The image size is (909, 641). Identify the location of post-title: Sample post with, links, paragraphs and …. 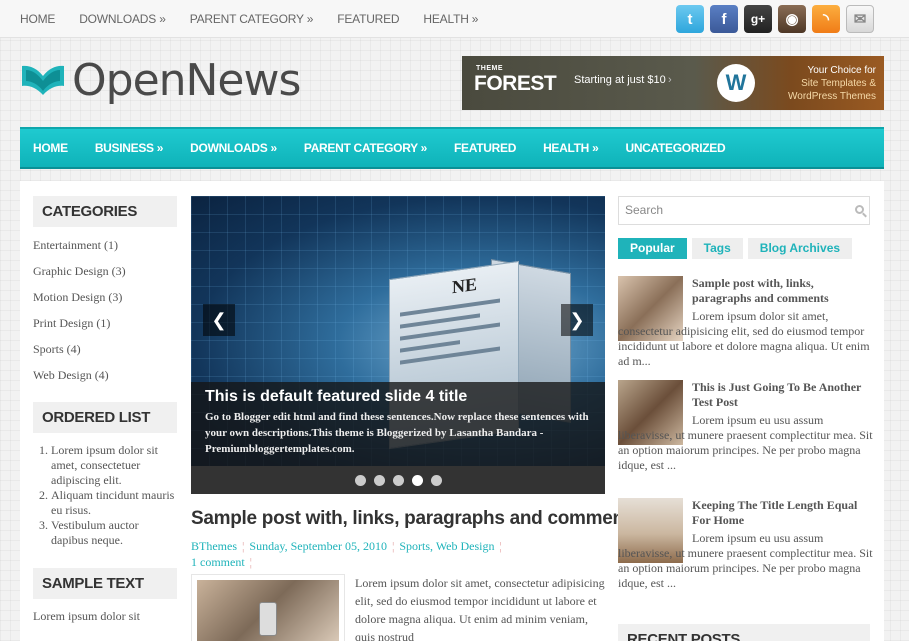
(415, 519).